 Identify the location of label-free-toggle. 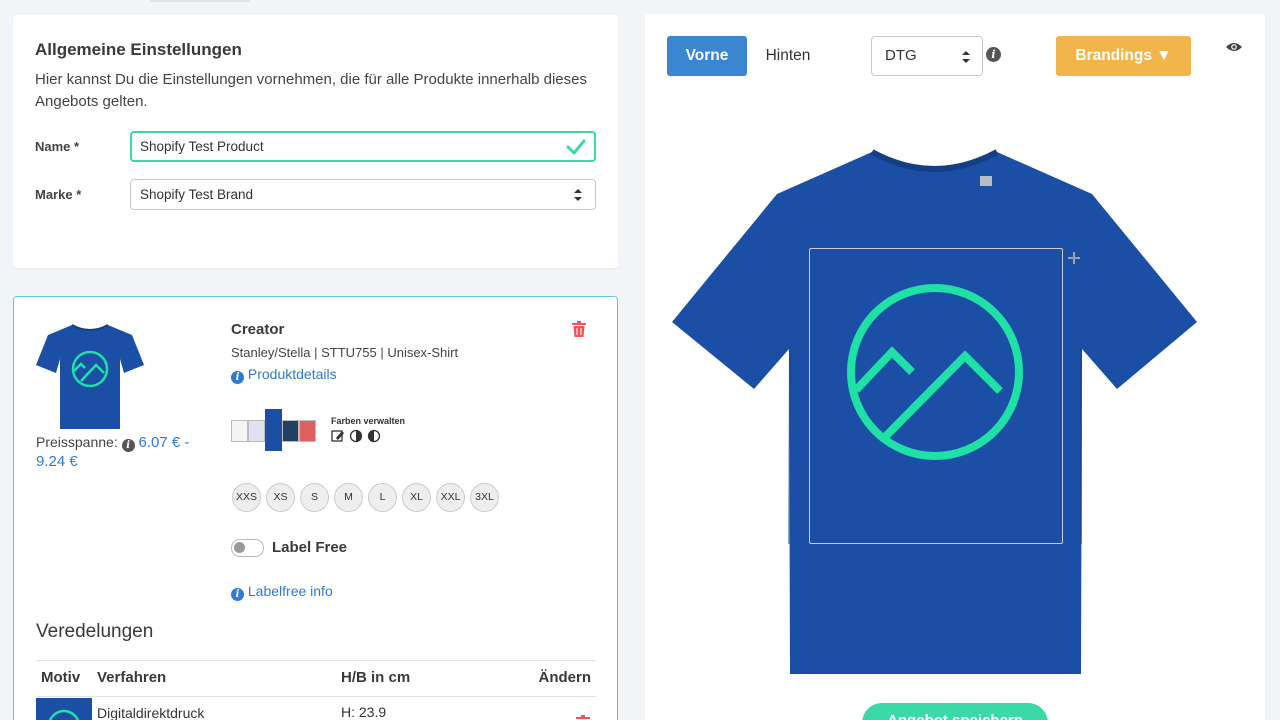
(247, 548).